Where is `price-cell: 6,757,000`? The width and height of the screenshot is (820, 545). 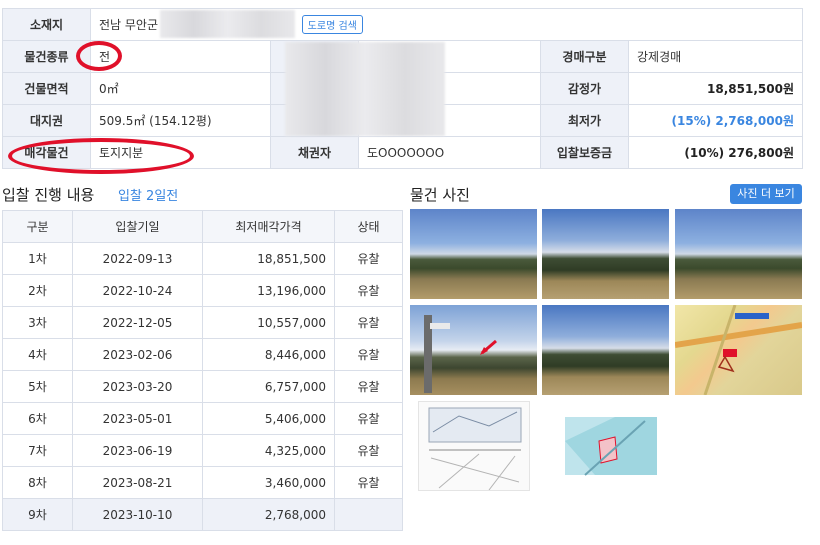
price-cell: 6,757,000 is located at coordinates (268, 386).